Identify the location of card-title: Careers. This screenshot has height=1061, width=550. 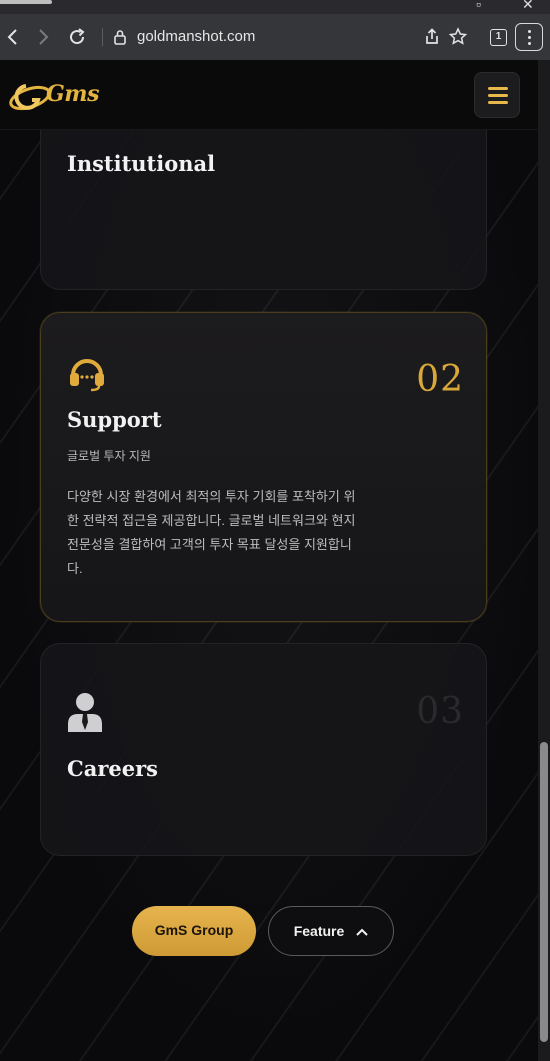
(112, 768).